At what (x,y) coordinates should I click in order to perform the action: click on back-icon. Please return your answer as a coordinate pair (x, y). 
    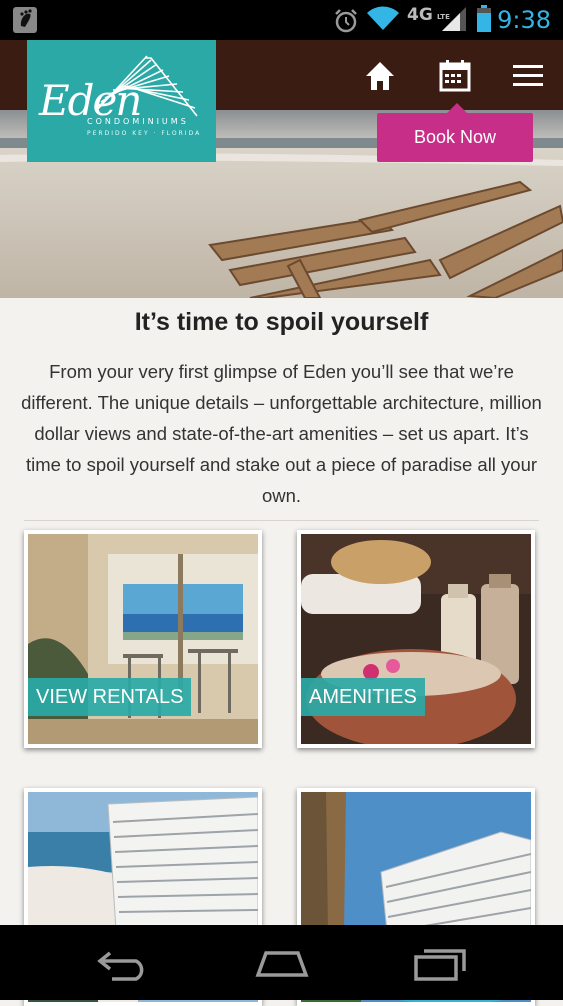
    Looking at the image, I should click on (125, 965).